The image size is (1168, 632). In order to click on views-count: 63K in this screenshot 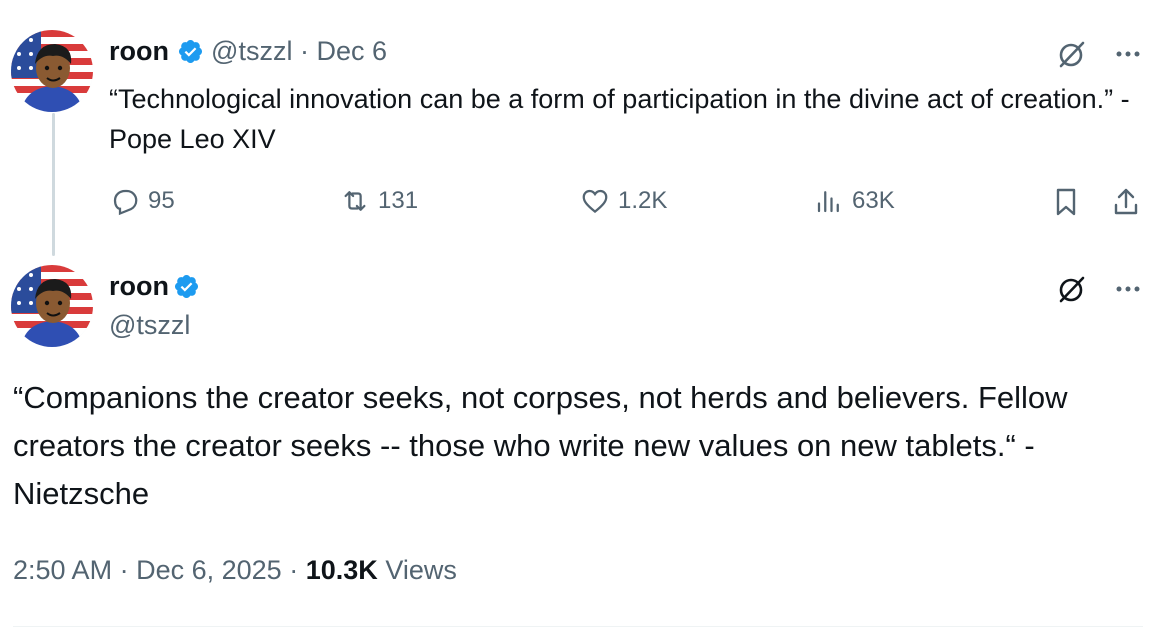, I will do `click(873, 200)`.